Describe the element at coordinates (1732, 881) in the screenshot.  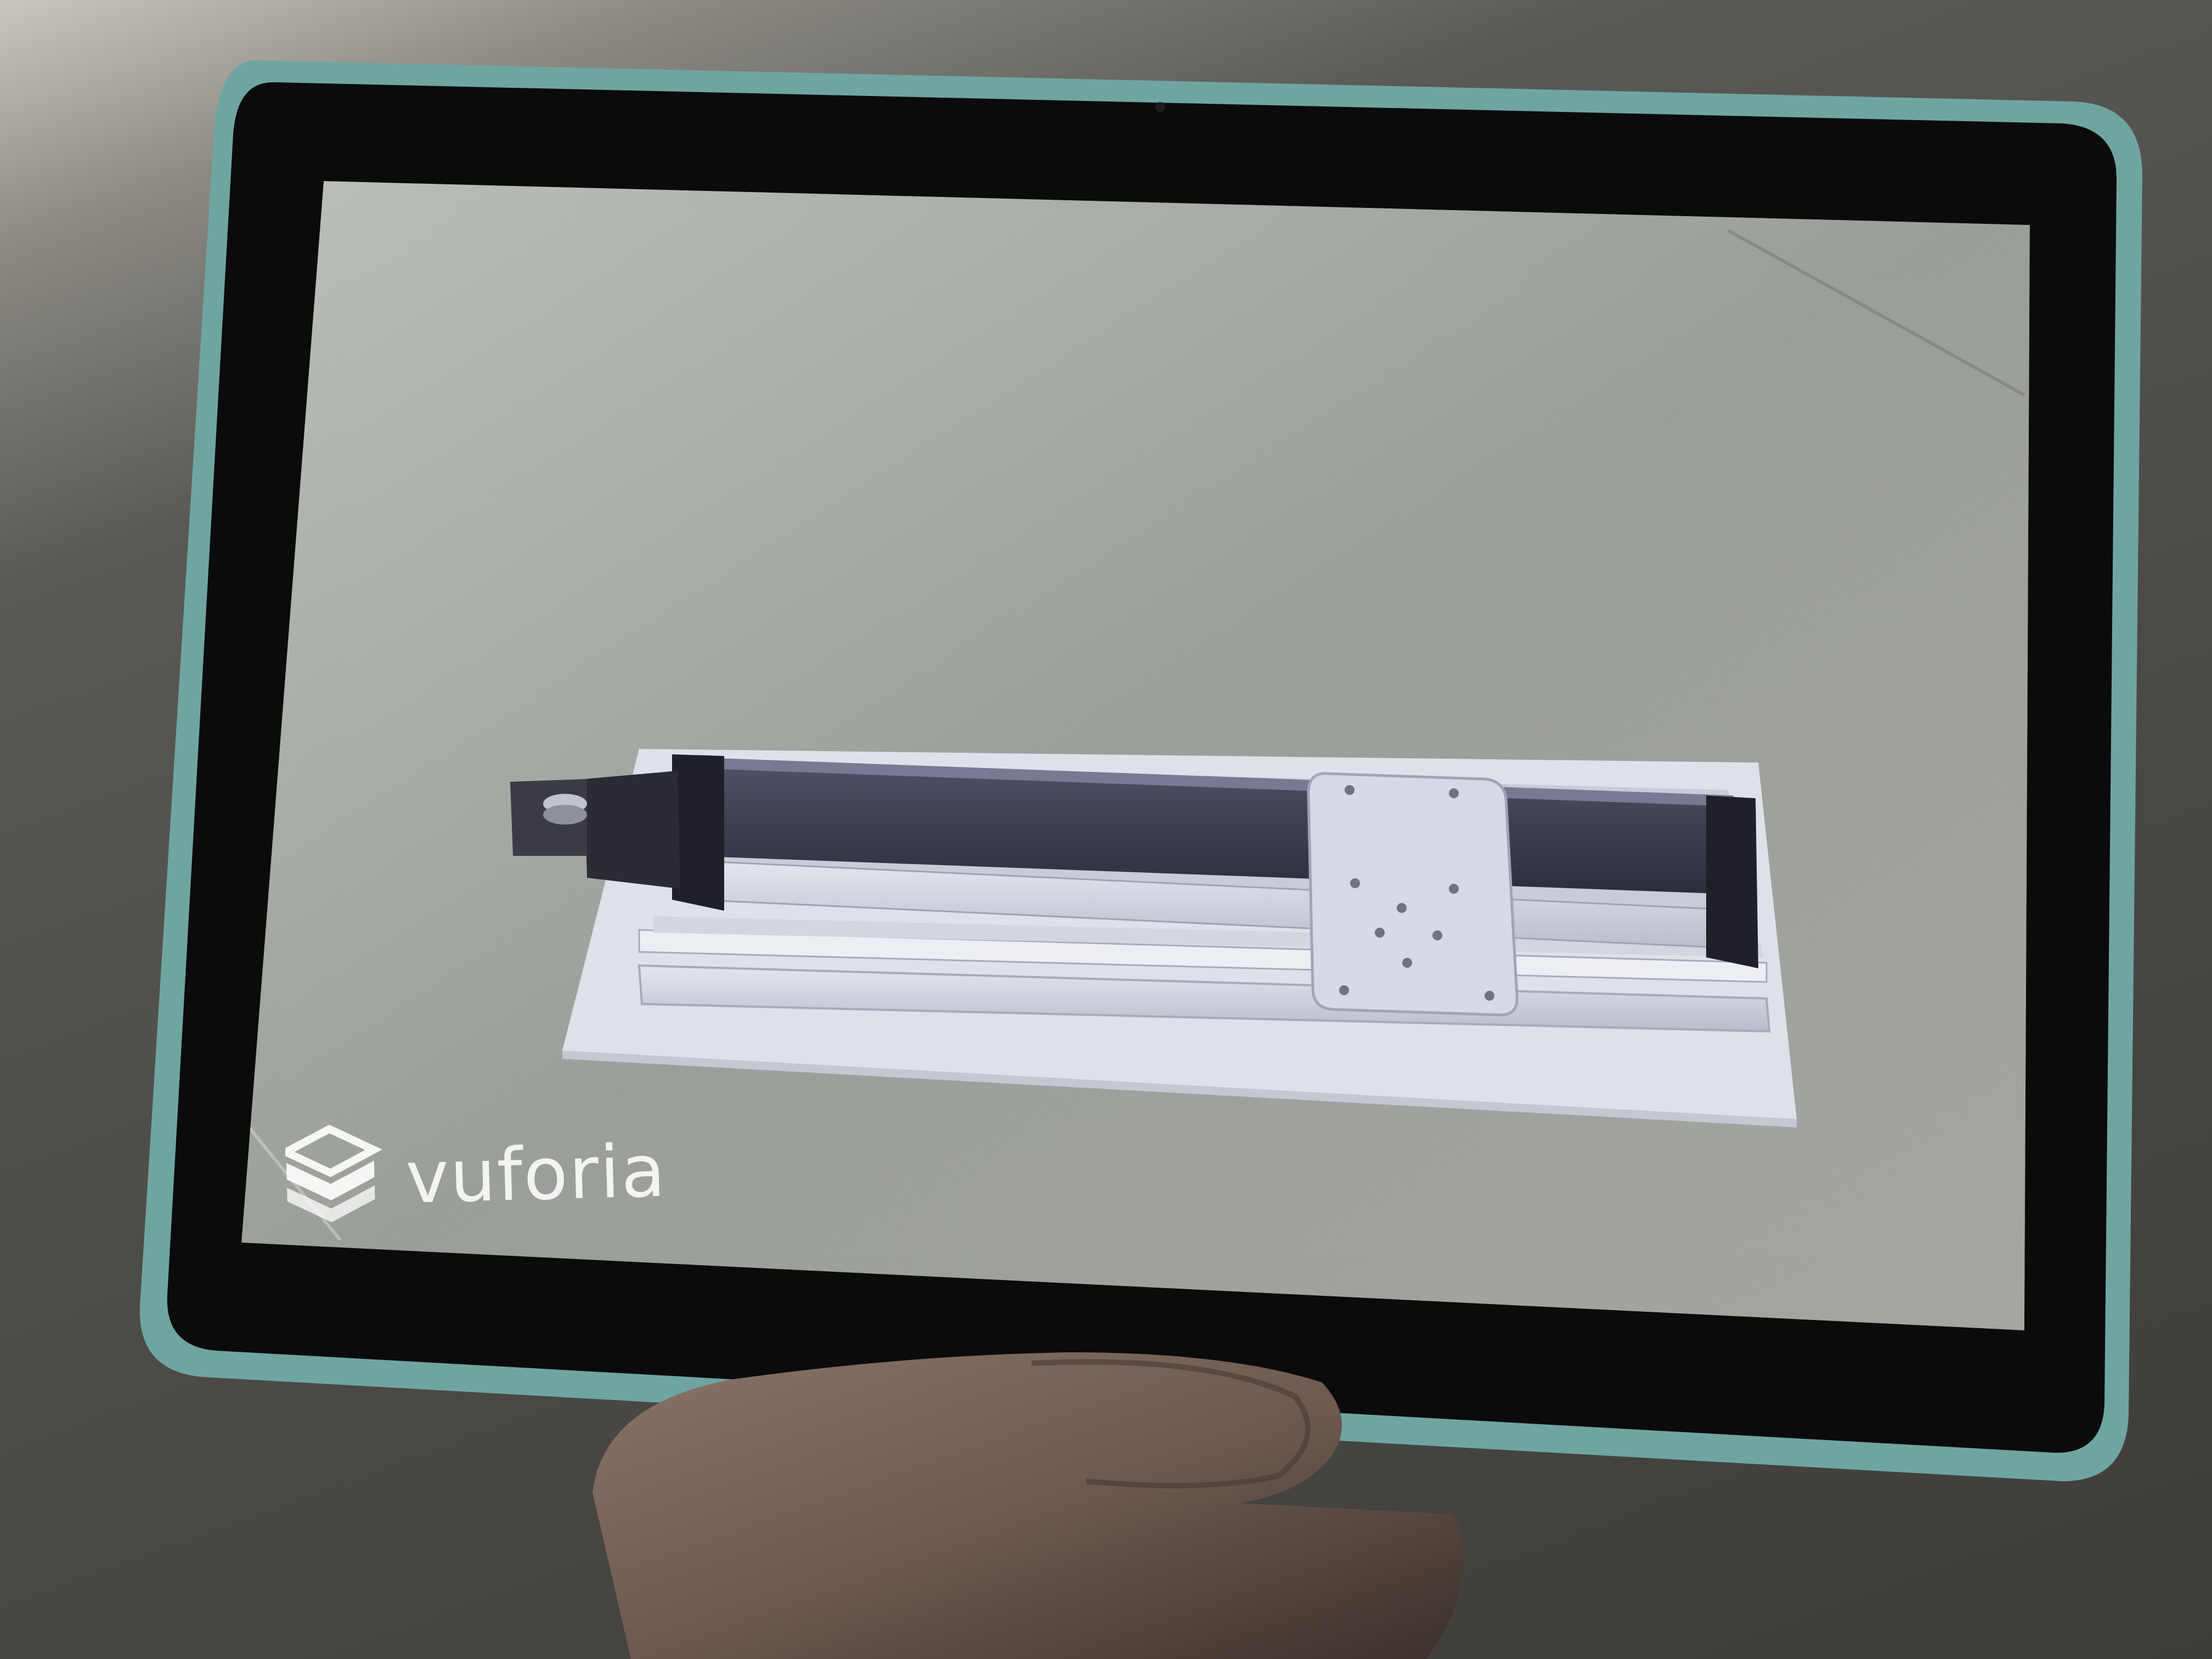
I see `far-end-cap` at that location.